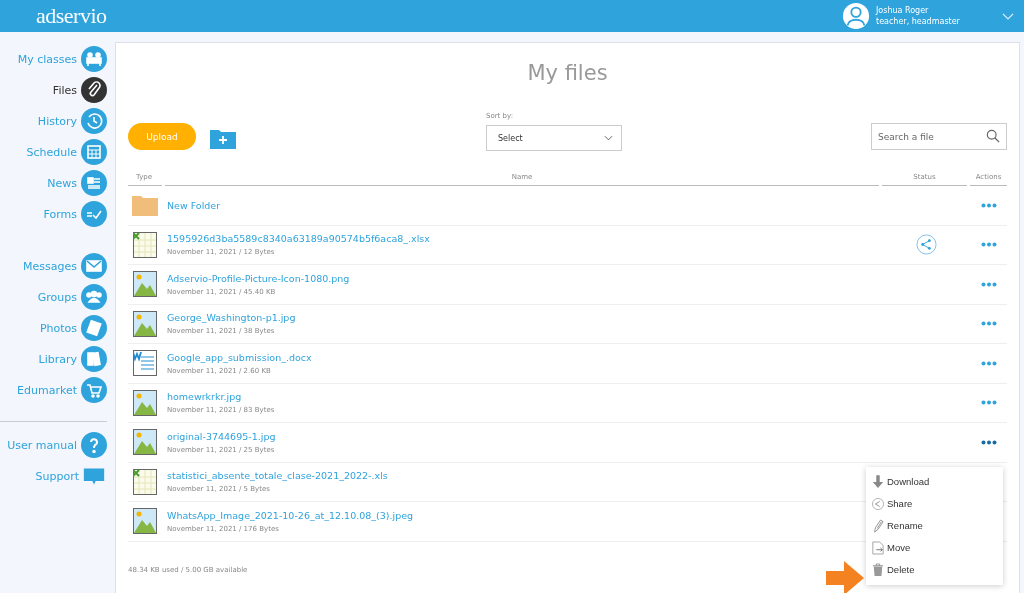 This screenshot has height=593, width=1024. What do you see at coordinates (57, 359) in the screenshot?
I see `nav-item: Library` at bounding box center [57, 359].